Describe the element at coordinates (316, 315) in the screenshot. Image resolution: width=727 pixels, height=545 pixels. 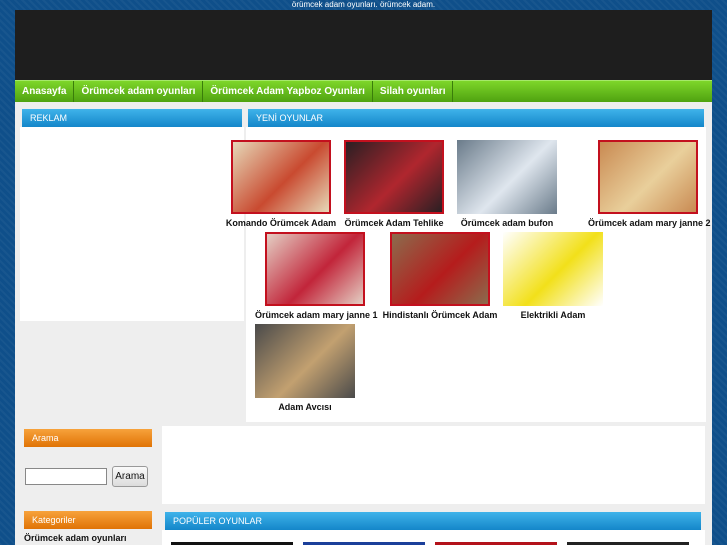
I see `game-title: Örümcek adam mary janne 1` at that location.